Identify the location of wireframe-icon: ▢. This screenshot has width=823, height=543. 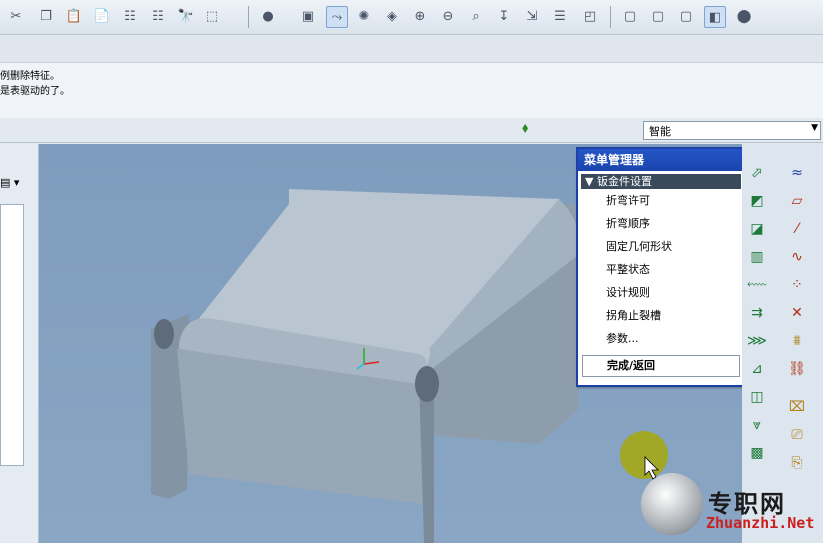
(630, 16).